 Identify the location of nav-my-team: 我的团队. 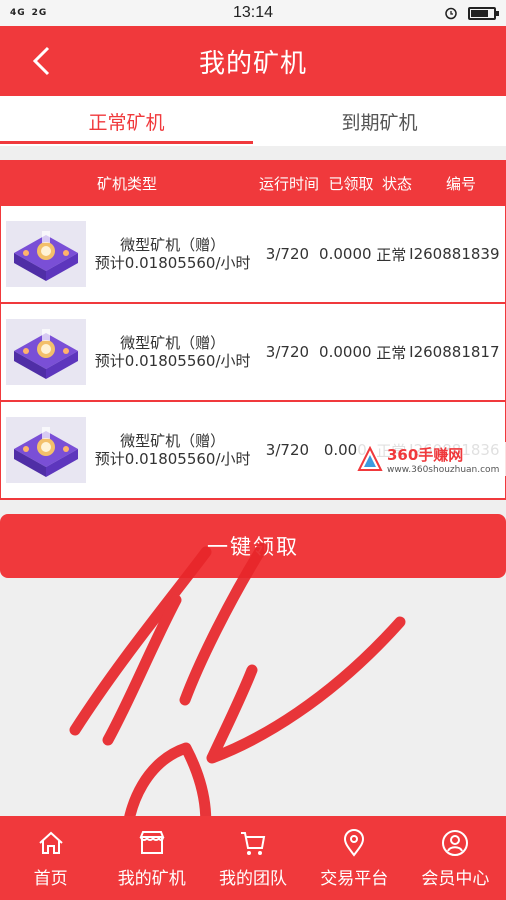
(252, 858).